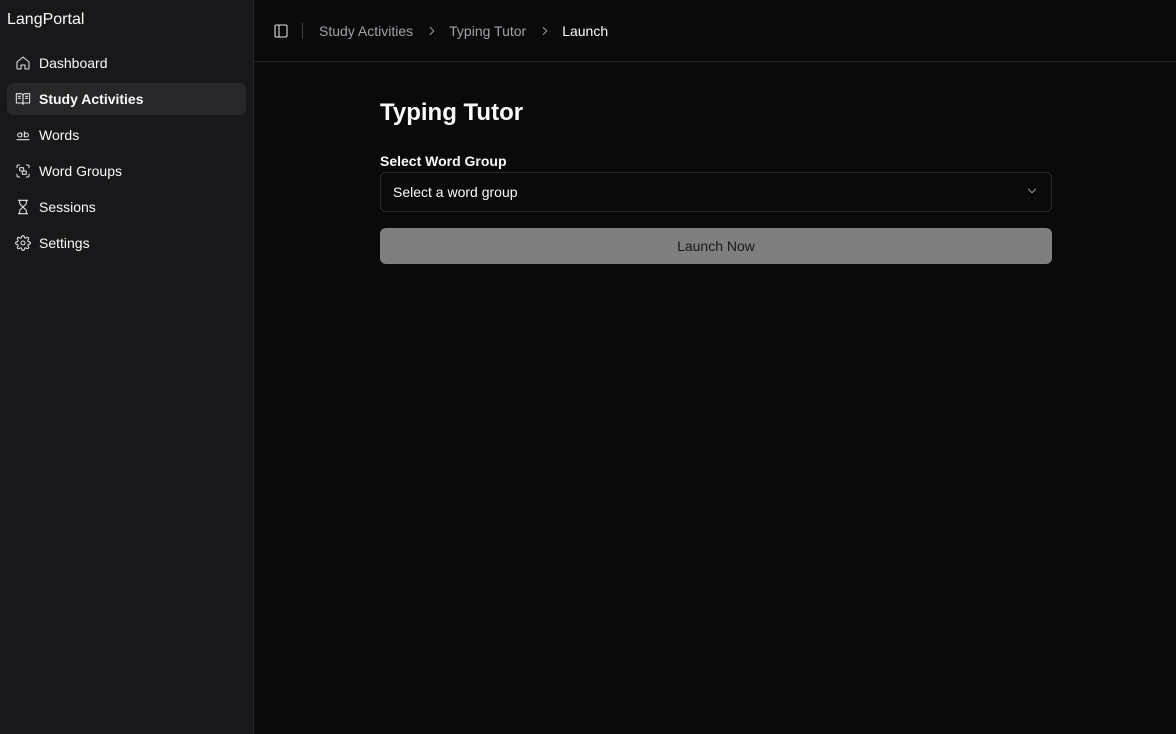 This screenshot has height=734, width=1176. I want to click on sidebar-item-label: Dashboard, so click(73, 63).